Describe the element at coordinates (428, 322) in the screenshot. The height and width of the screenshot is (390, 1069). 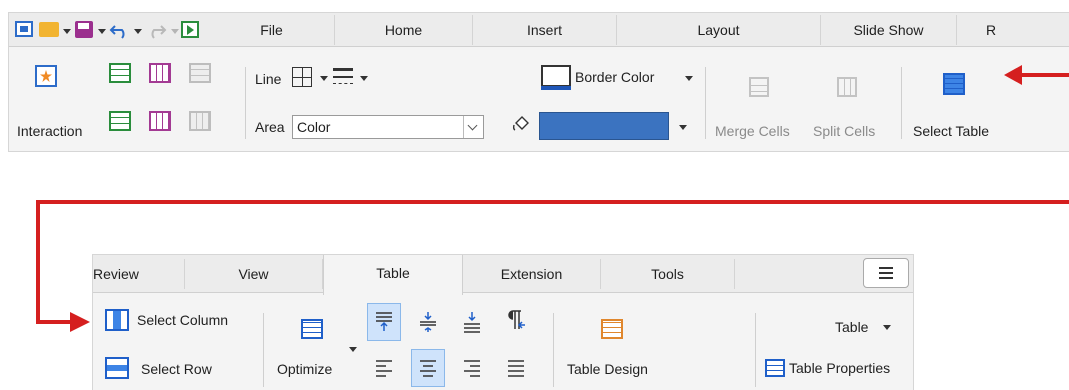
I see `align-center-vertically-icon` at that location.